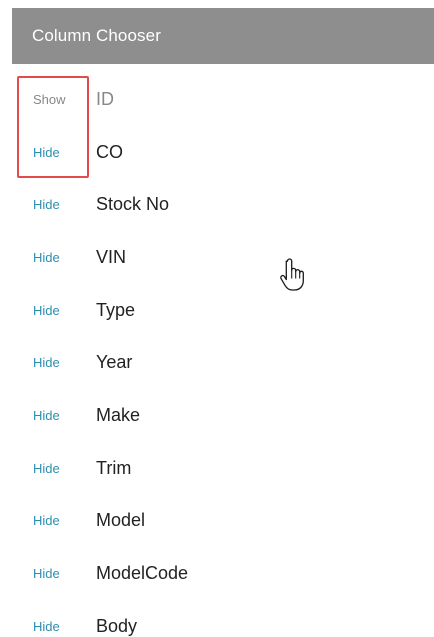 This screenshot has height=637, width=434. What do you see at coordinates (223, 36) in the screenshot?
I see `column-chooser-header: Column Chooser` at bounding box center [223, 36].